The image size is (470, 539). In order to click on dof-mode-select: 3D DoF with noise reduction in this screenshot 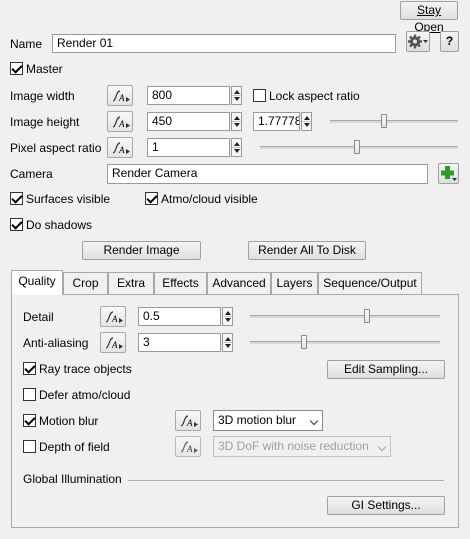, I will do `click(302, 446)`.